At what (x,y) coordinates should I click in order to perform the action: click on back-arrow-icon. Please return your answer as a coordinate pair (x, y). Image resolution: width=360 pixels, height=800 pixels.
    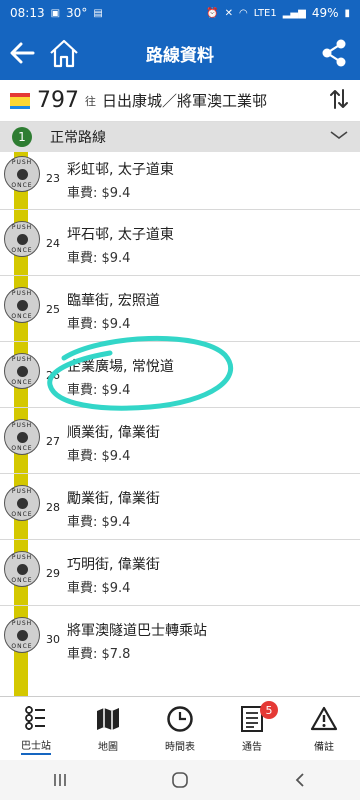
    Looking at the image, I should click on (22, 53).